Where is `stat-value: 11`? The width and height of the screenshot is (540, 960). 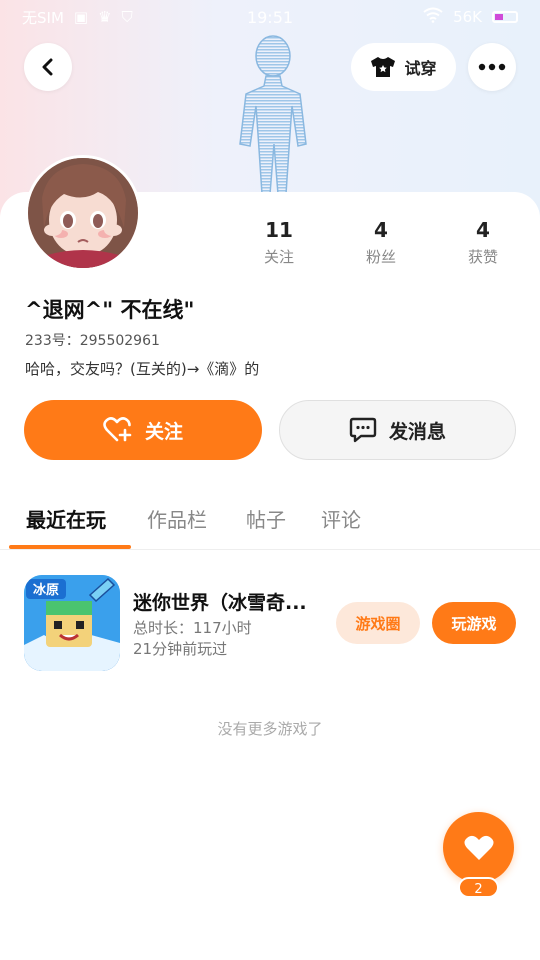
stat-value: 11 is located at coordinates (279, 230).